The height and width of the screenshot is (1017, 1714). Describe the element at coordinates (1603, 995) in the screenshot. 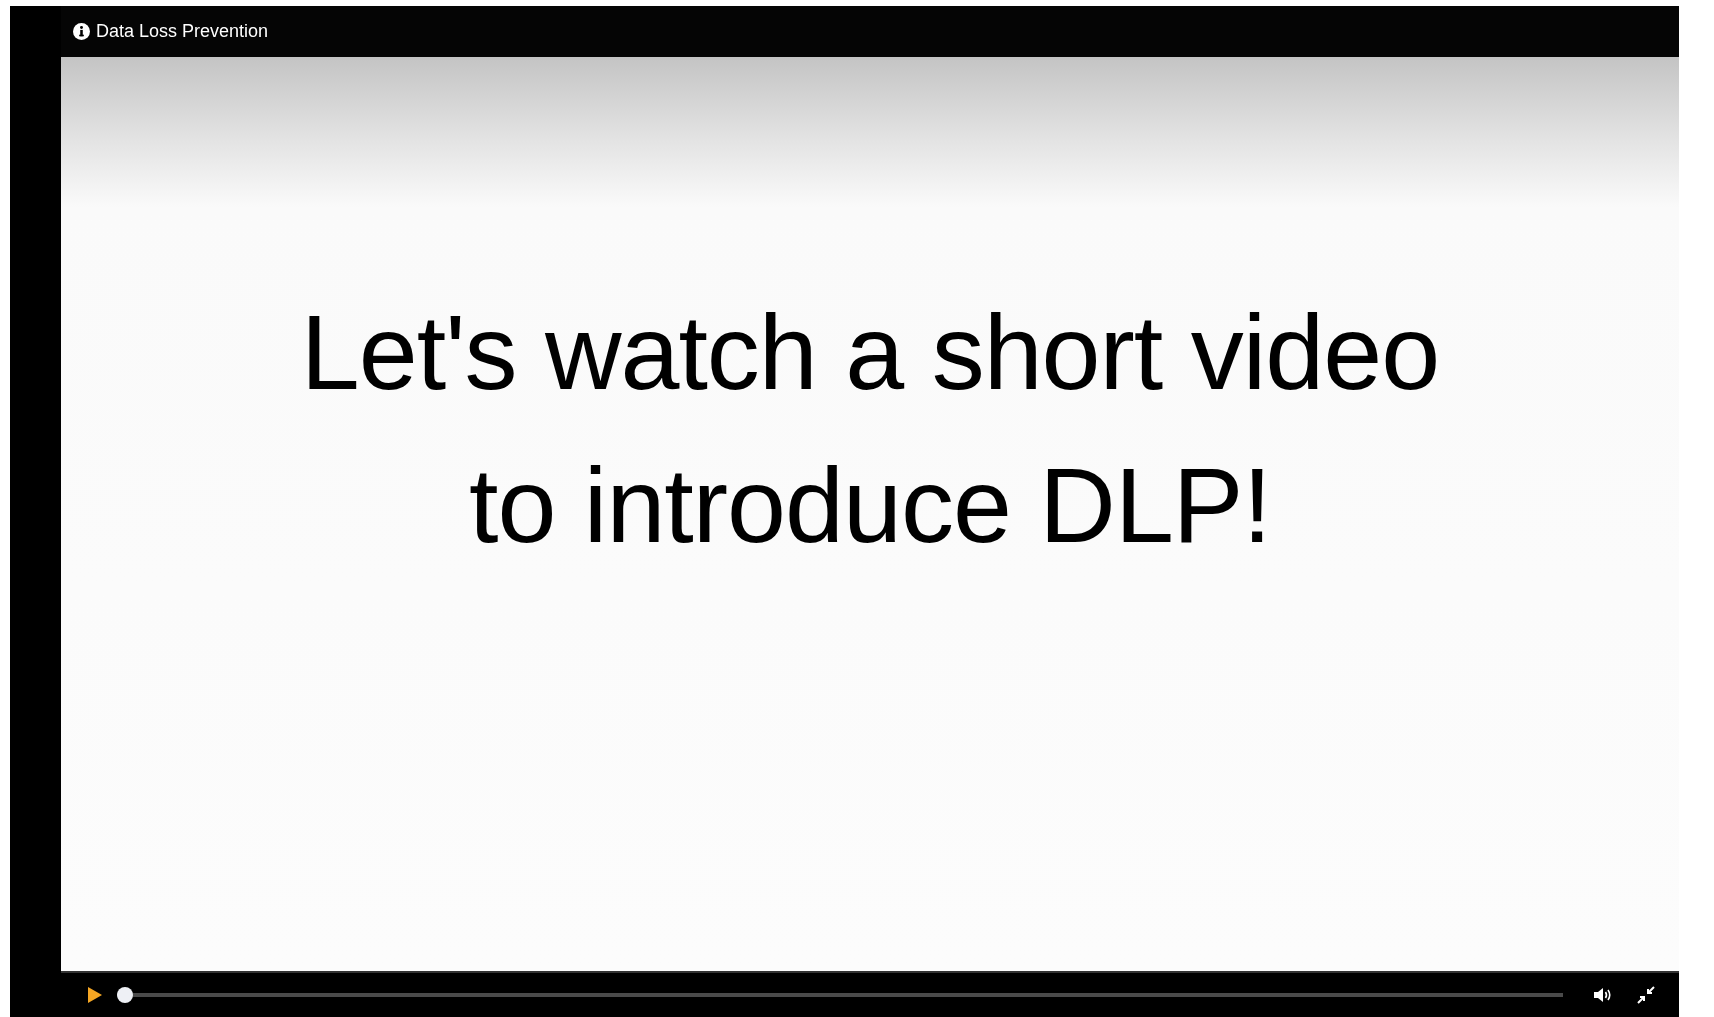

I see `volume-button` at that location.